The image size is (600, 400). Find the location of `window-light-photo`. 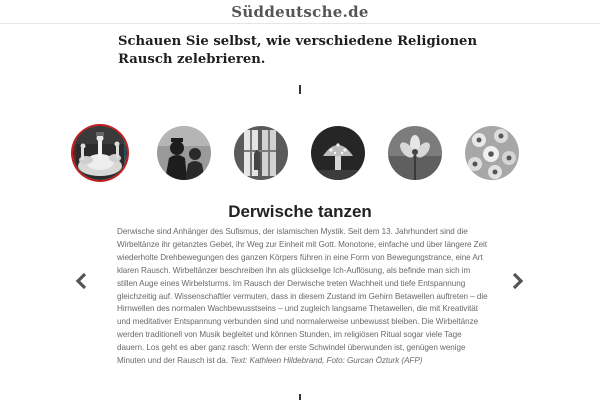

window-light-photo is located at coordinates (261, 153).